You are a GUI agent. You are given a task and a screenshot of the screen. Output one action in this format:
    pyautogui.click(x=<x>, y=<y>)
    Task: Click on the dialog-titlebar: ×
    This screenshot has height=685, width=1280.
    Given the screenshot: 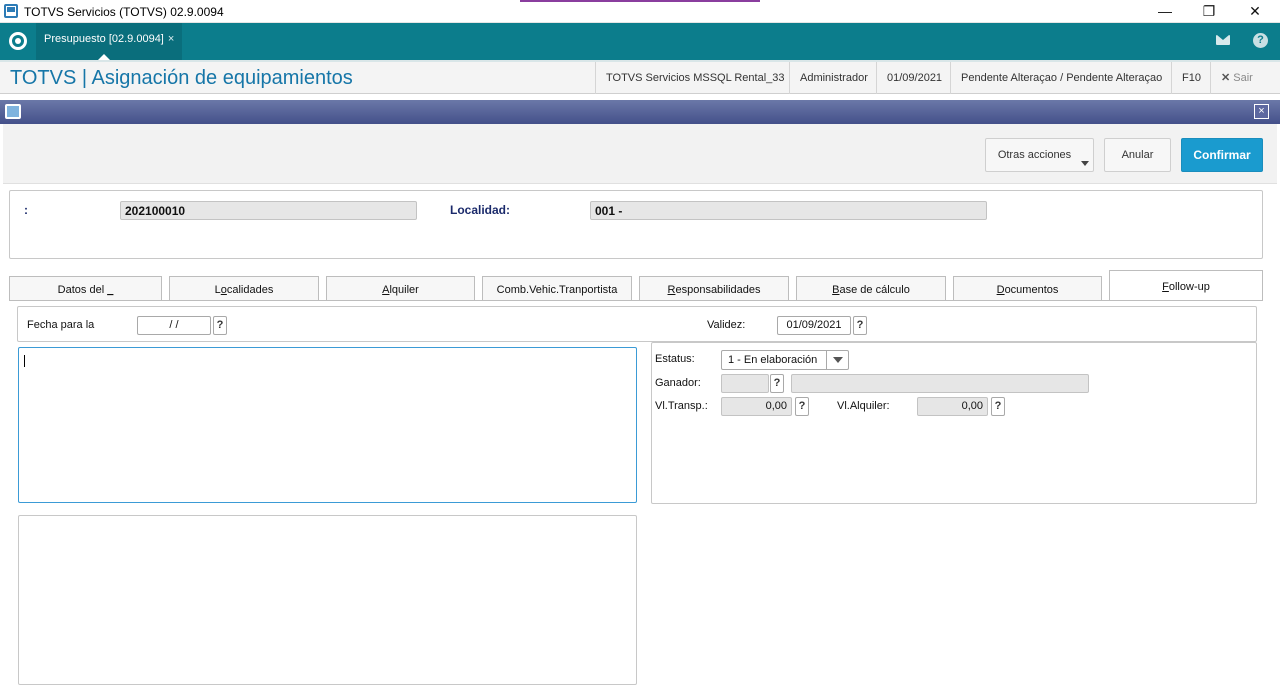 What is the action you would take?
    pyautogui.click(x=640, y=112)
    